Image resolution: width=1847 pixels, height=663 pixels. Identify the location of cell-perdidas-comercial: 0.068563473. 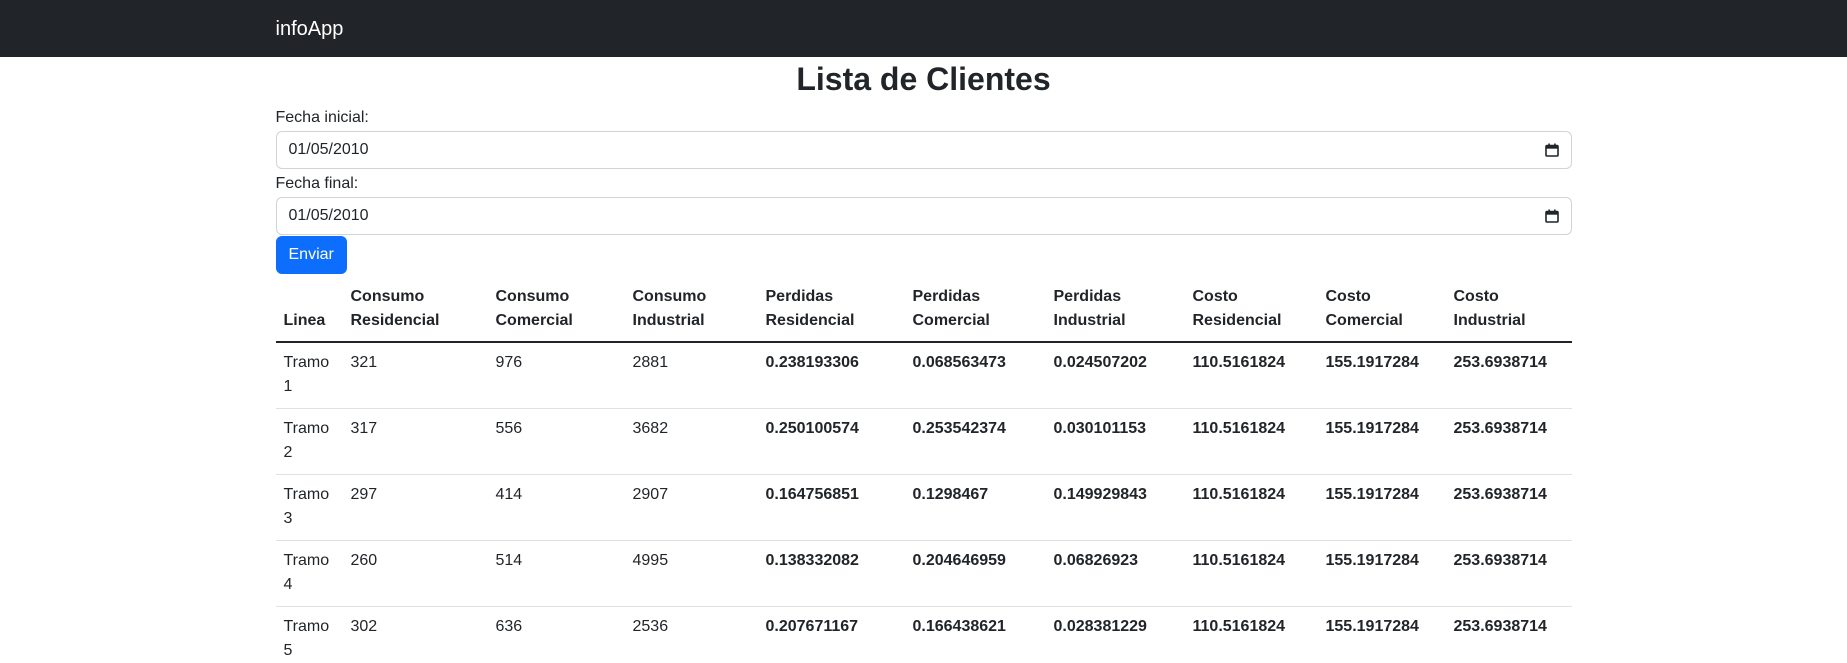
(975, 375).